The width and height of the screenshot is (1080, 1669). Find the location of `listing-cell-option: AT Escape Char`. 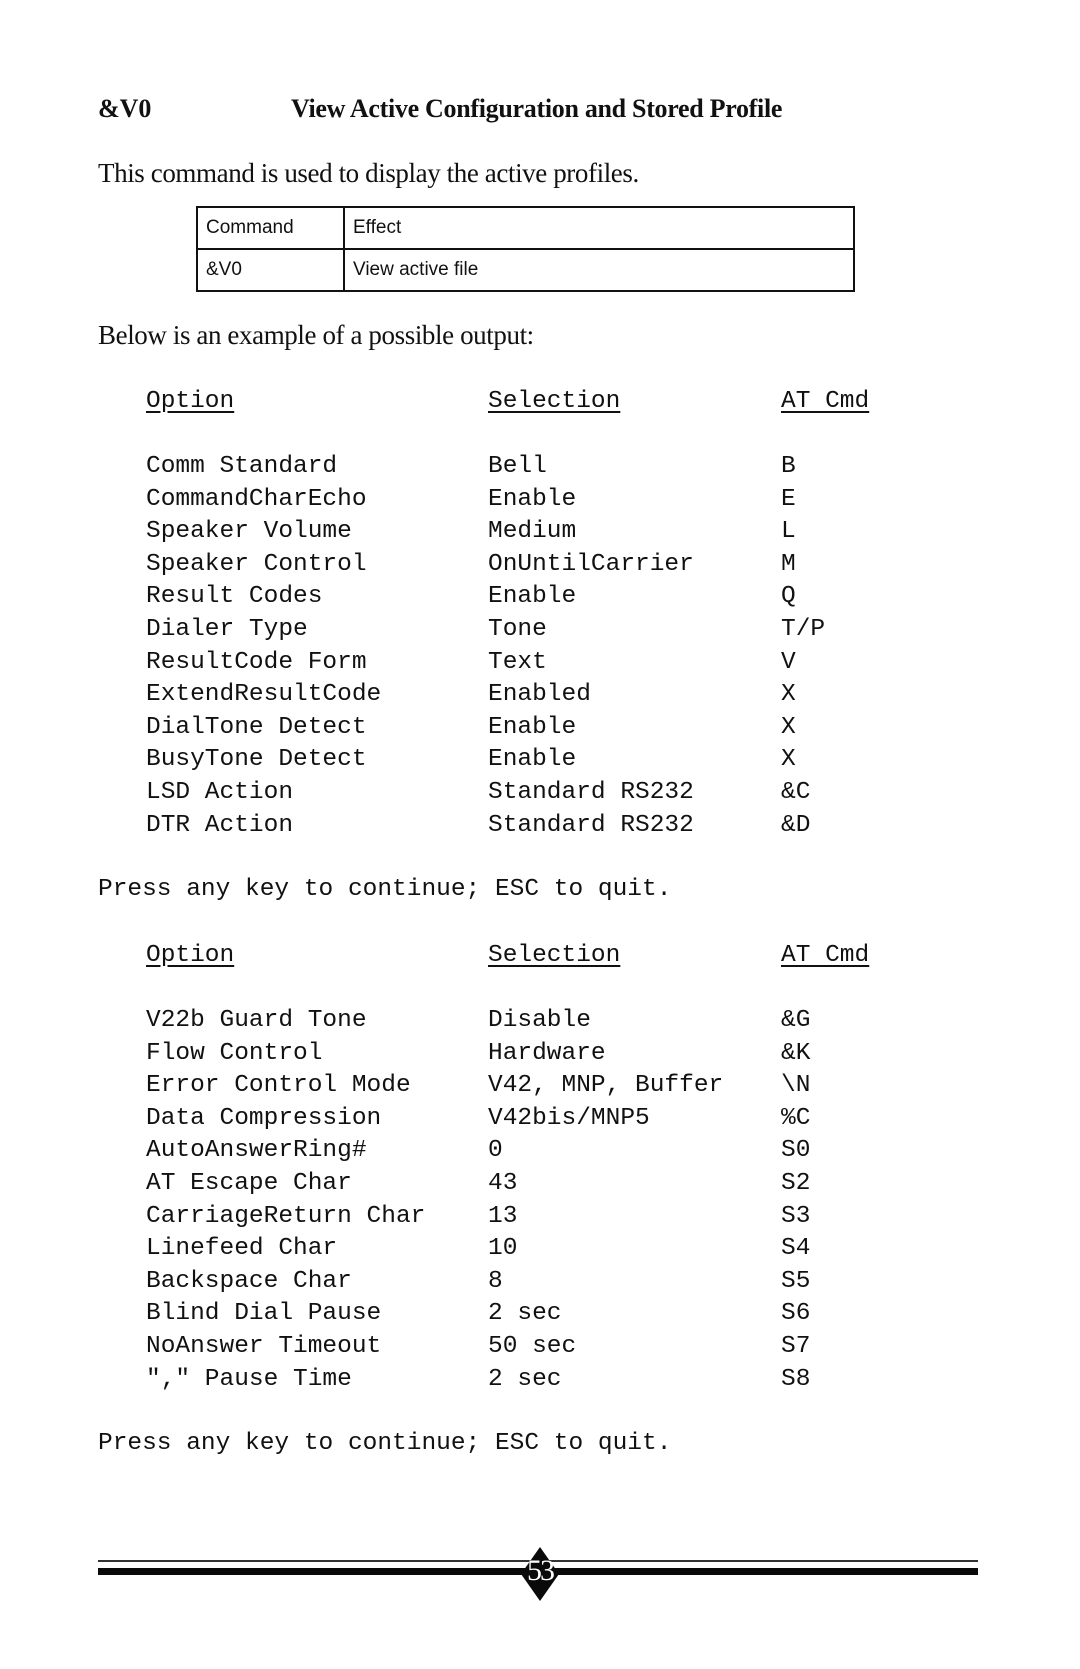

listing-cell-option: AT Escape Char is located at coordinates (249, 1183).